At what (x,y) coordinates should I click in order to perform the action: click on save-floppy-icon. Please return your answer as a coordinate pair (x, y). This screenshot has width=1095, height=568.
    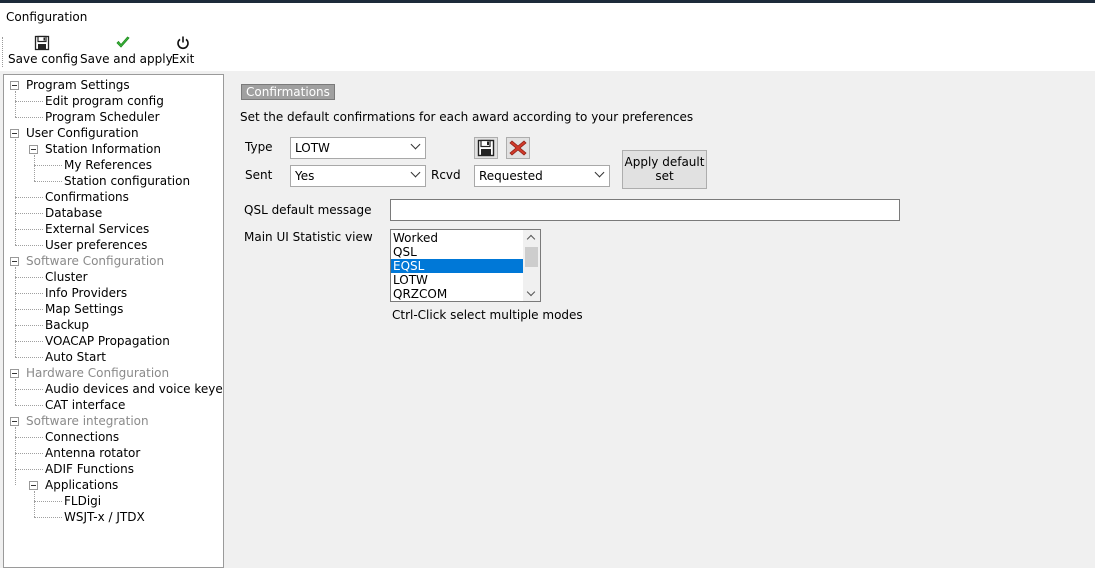
    Looking at the image, I should click on (486, 148).